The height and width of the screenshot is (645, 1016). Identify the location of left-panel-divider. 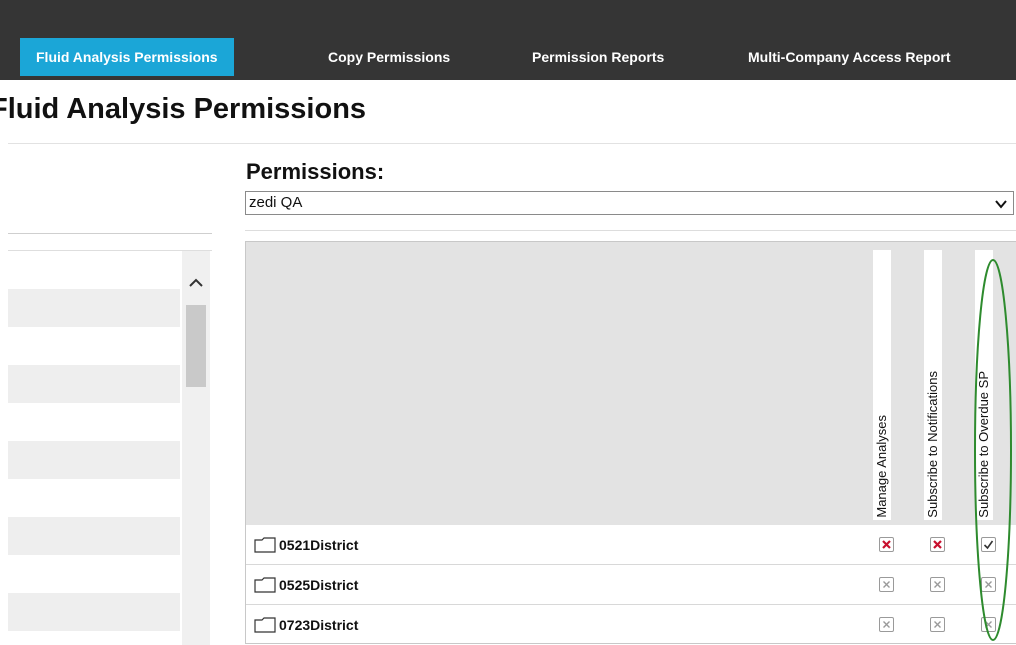
(110, 233).